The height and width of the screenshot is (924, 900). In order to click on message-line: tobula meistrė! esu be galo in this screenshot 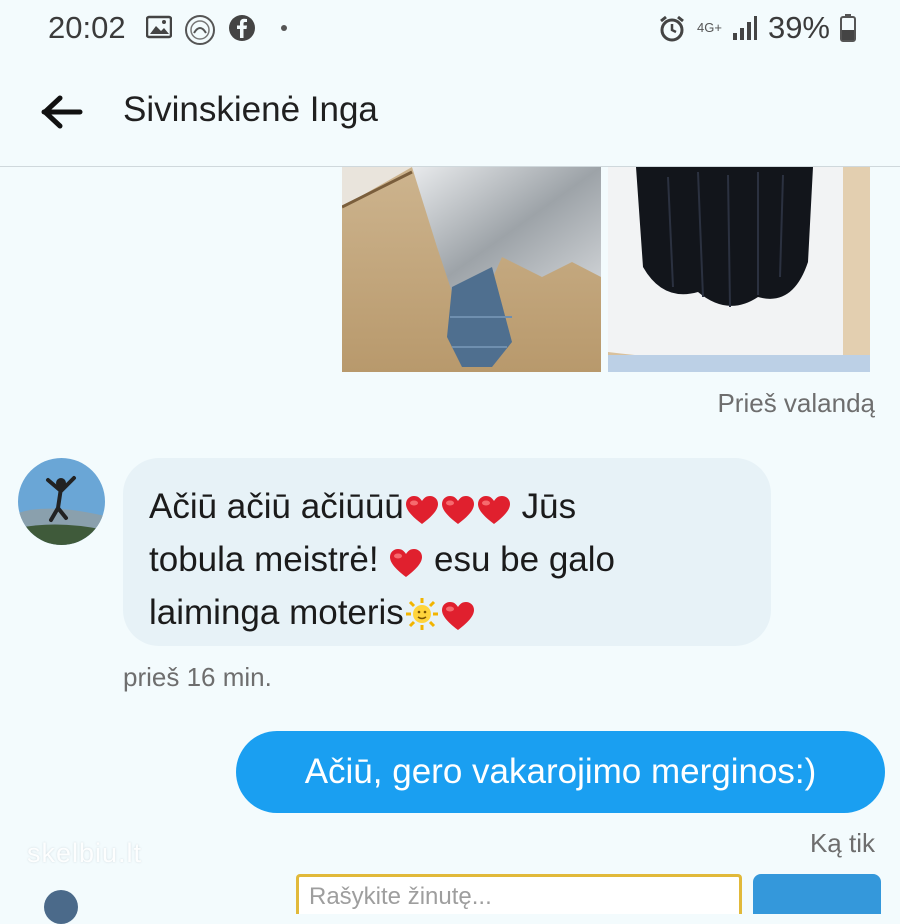, I will do `click(382, 559)`.